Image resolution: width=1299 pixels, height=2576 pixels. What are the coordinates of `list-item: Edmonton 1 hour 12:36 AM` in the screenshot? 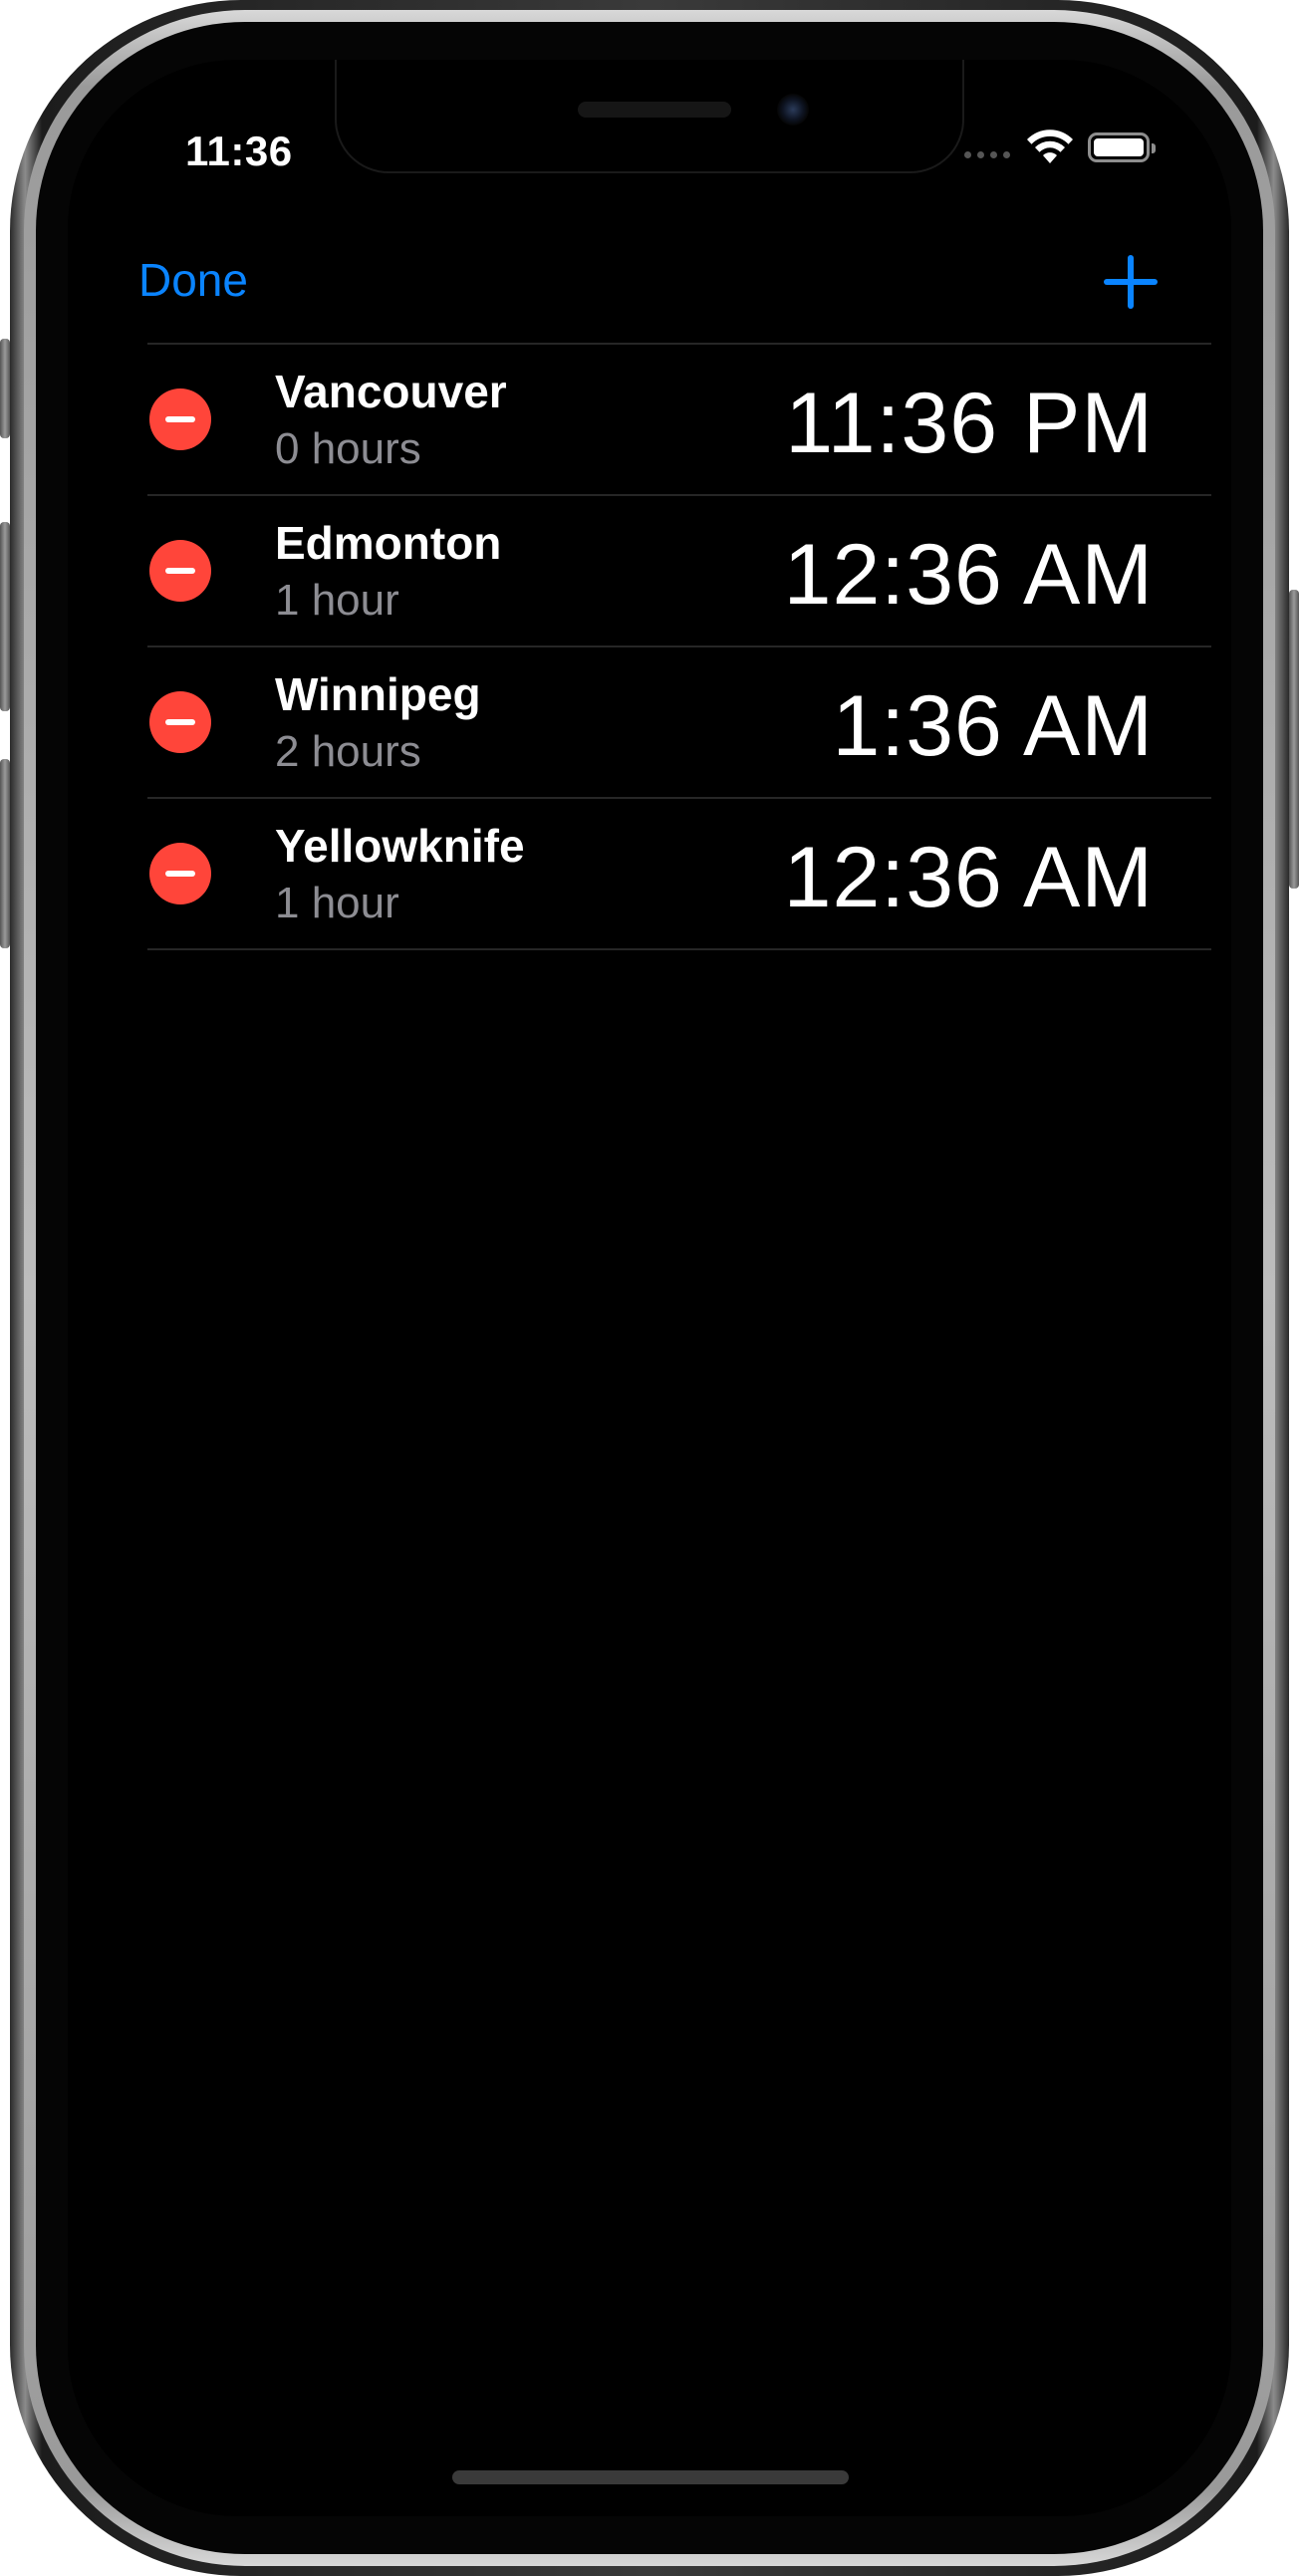 It's located at (679, 571).